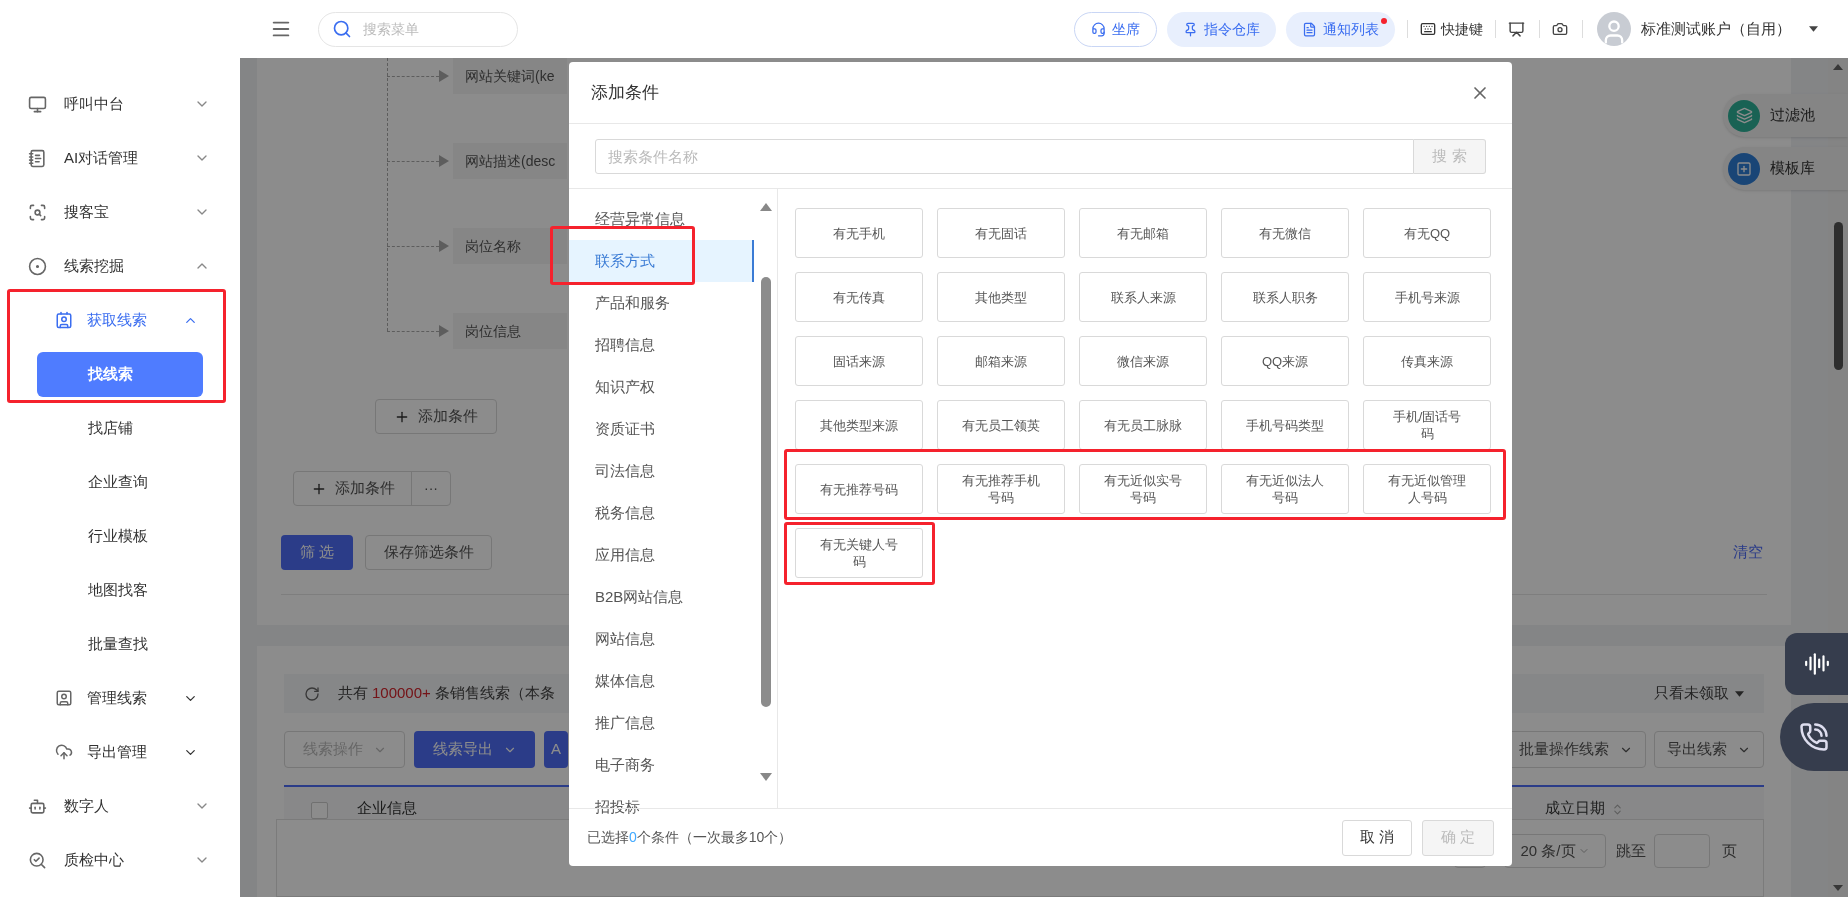 The image size is (1848, 897). Describe the element at coordinates (1575, 807) in the screenshot. I see `column-header: 成立日期` at that location.